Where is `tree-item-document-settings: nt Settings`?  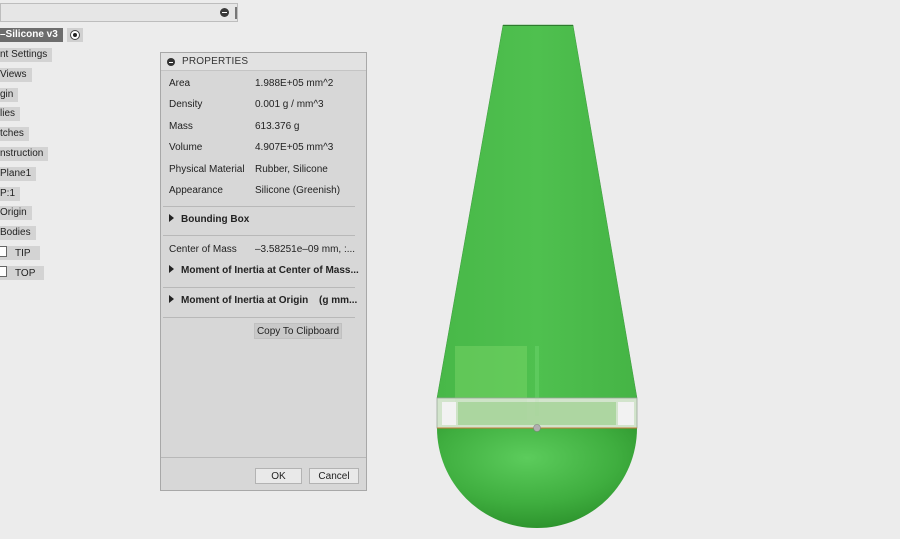
tree-item-document-settings: nt Settings is located at coordinates (26, 55).